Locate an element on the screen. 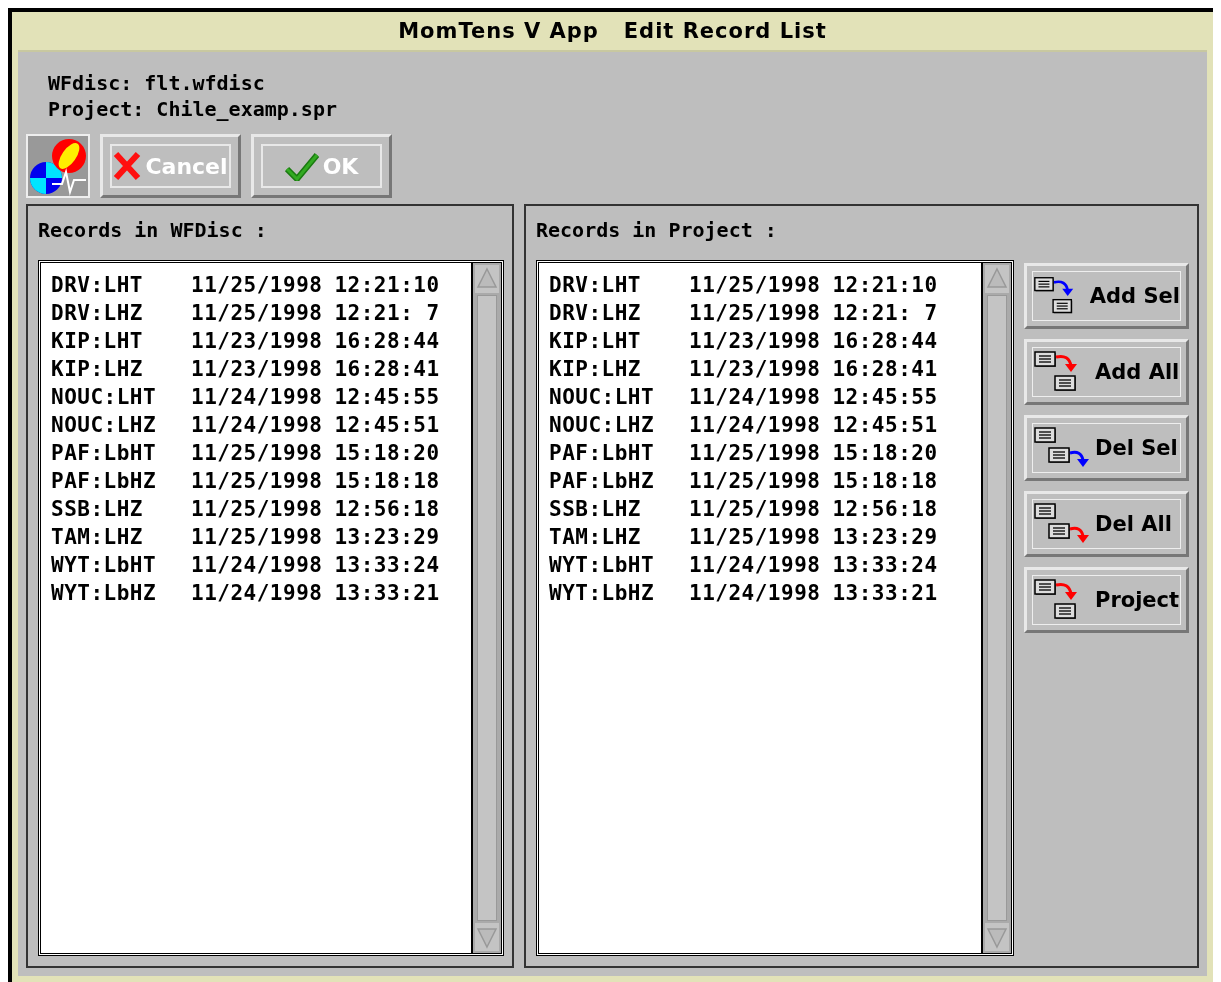 This screenshot has width=1221, height=982. panel-title: Records in WFDisc : is located at coordinates (153, 231).